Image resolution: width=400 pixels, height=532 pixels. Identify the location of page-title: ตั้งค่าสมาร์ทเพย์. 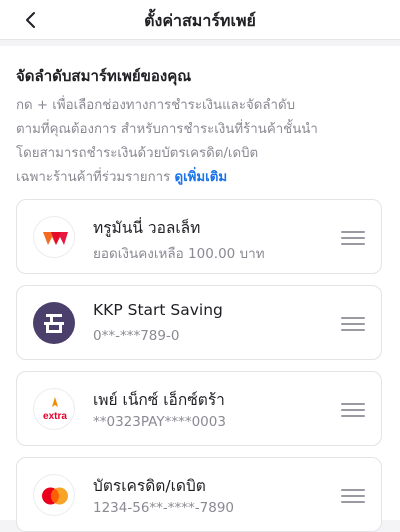
(200, 20).